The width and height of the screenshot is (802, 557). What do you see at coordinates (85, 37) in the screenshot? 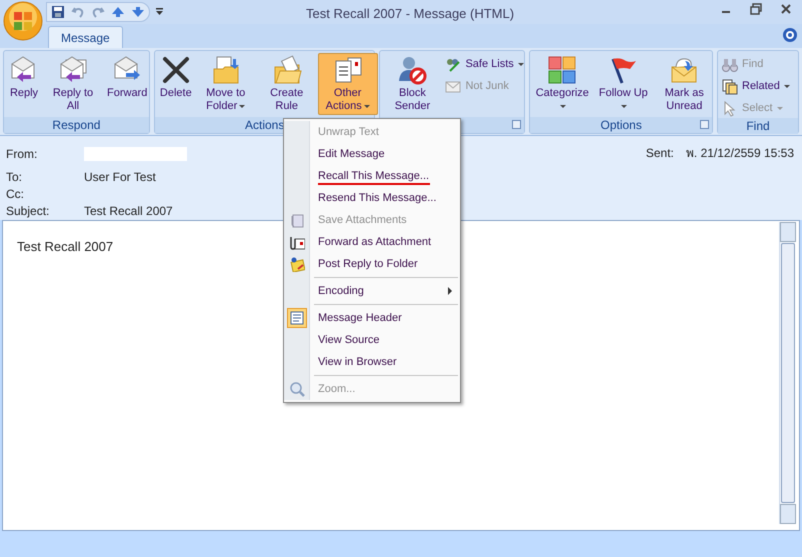
I see `ribbon-tab: Message` at bounding box center [85, 37].